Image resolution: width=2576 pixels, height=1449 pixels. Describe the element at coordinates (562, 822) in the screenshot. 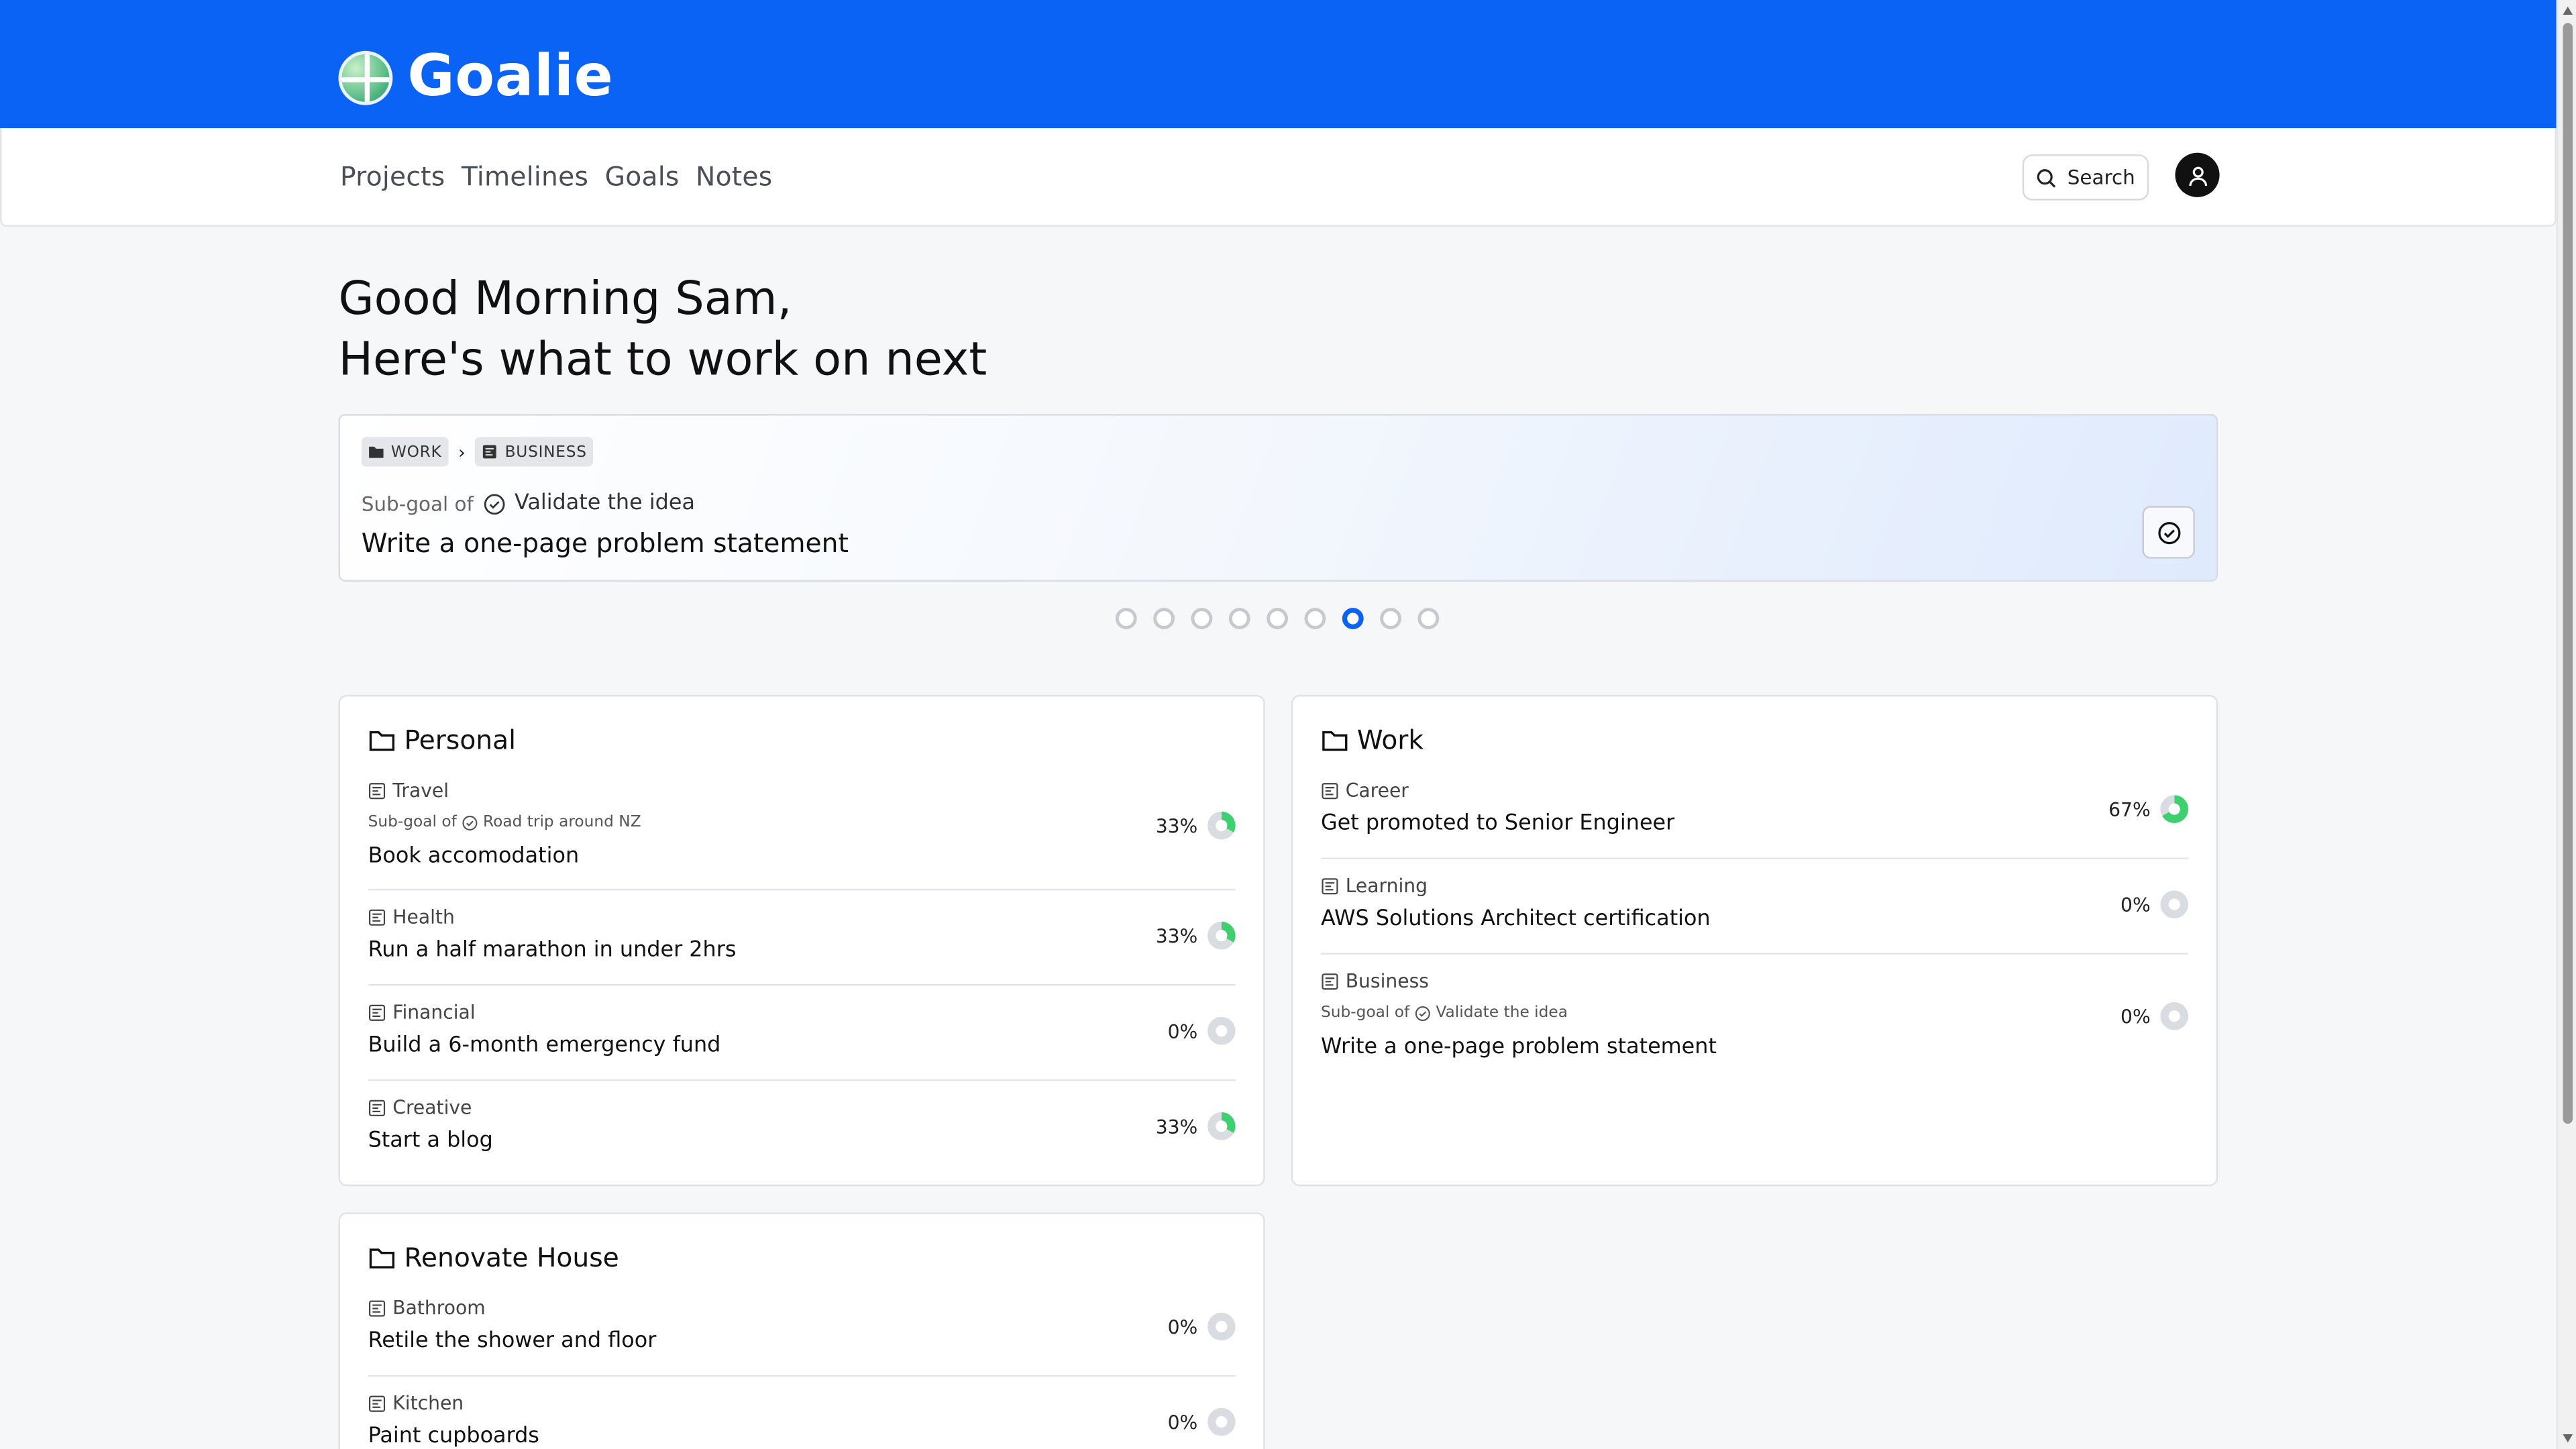

I see `parent-goal-label: Road trip around NZ` at that location.